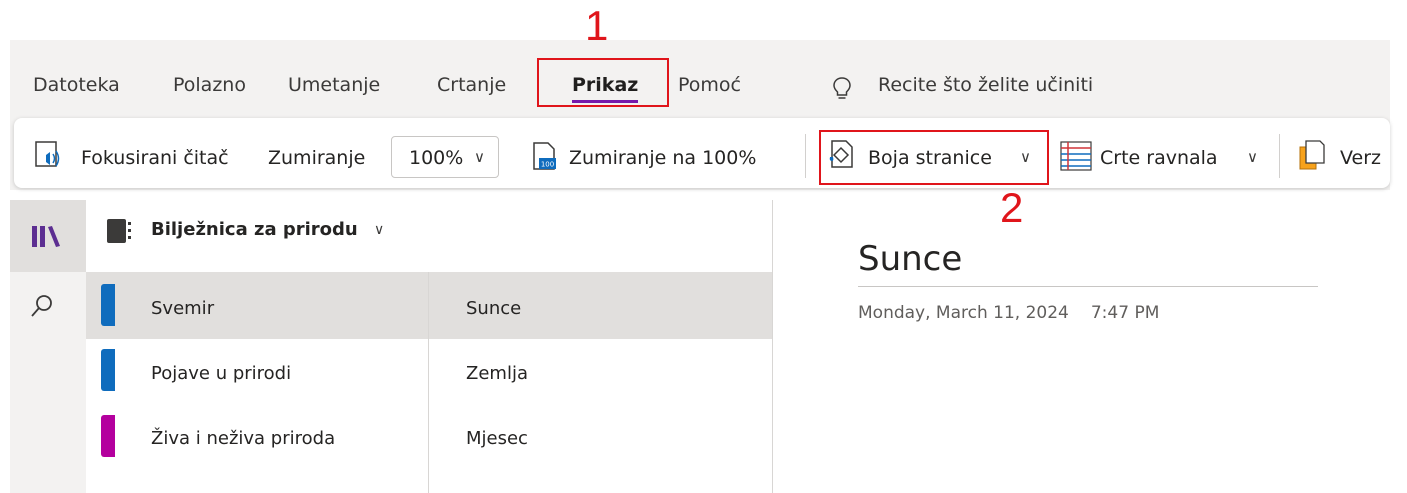  Describe the element at coordinates (1076, 158) in the screenshot. I see `rule-lines-icon` at that location.